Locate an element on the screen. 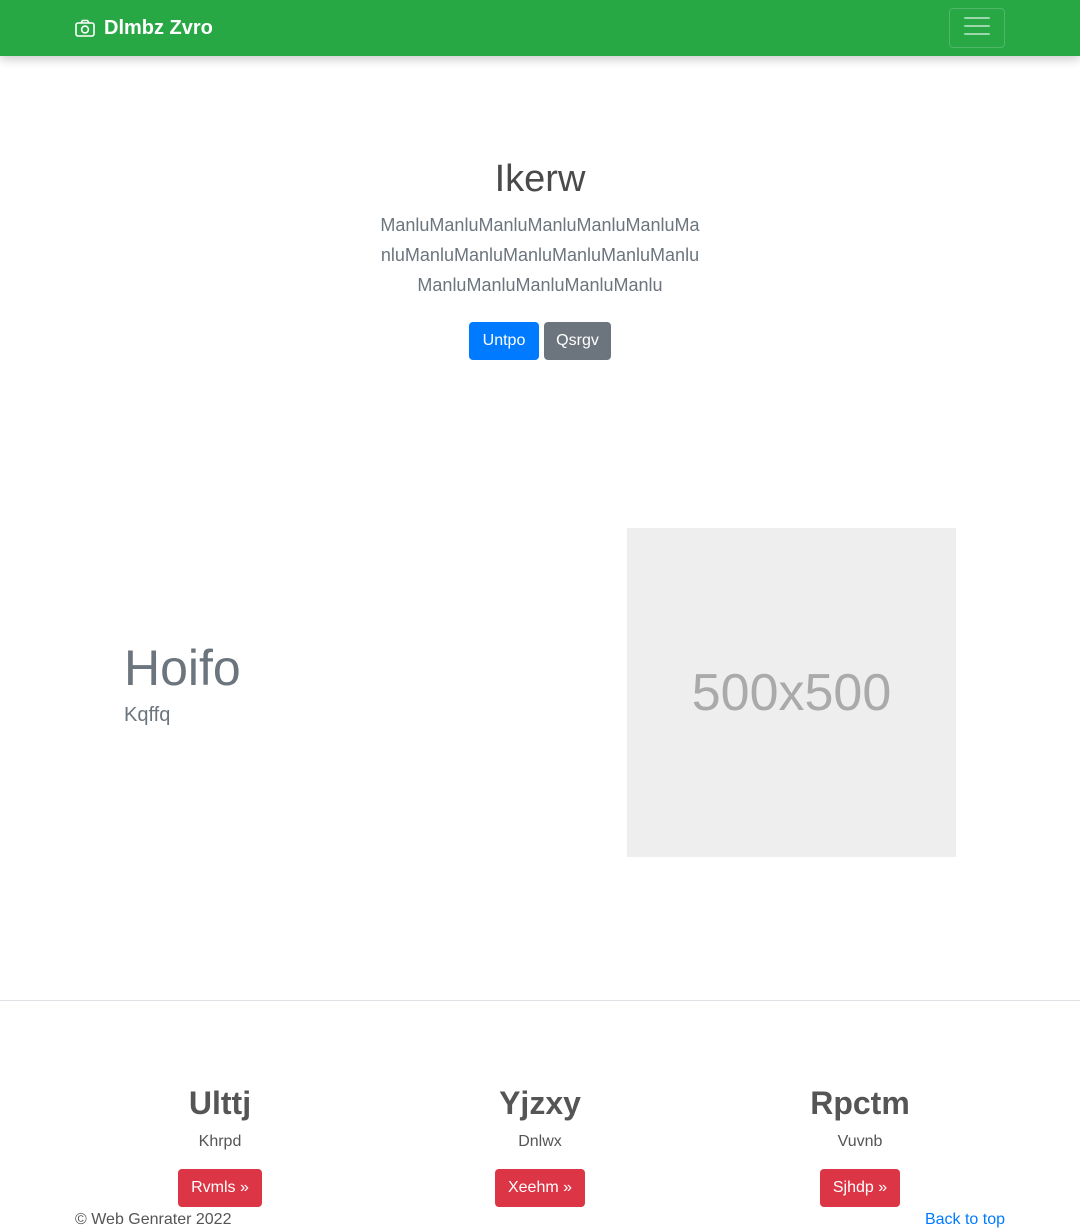 The image size is (1080, 1231). column-3: Rpctm Vuvnb Sjhdp » is located at coordinates (860, 1143).